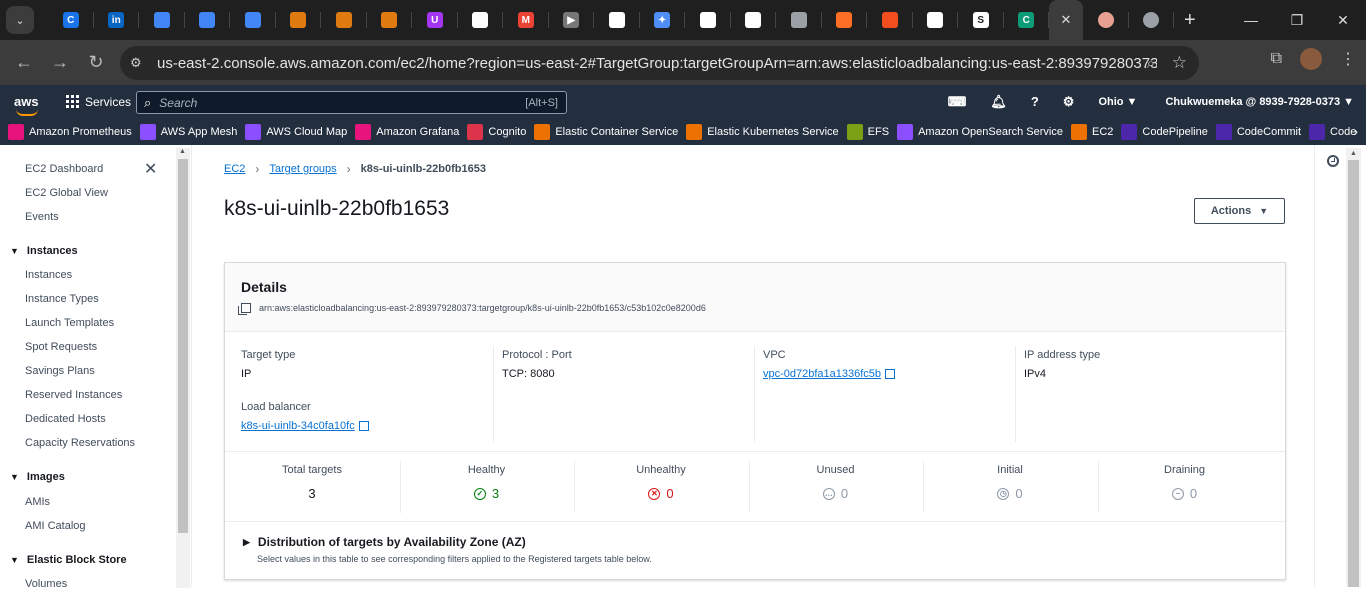 The width and height of the screenshot is (1366, 590). I want to click on sidebar-scroll-thumb, so click(183, 346).